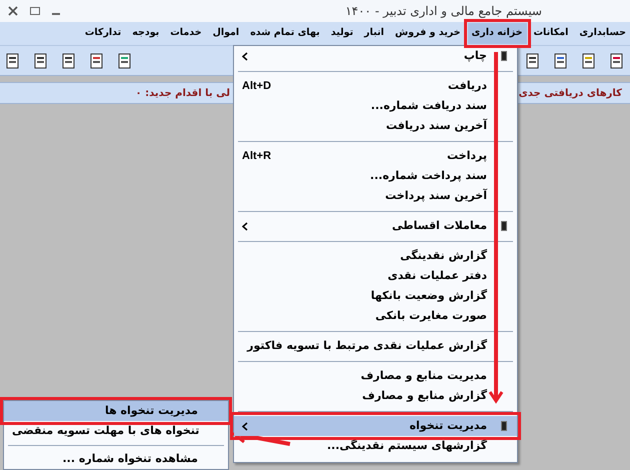 This screenshot has height=470, width=630. What do you see at coordinates (375, 376) in the screenshot?
I see `menu-item: مدیریت منابع و مصارف` at bounding box center [375, 376].